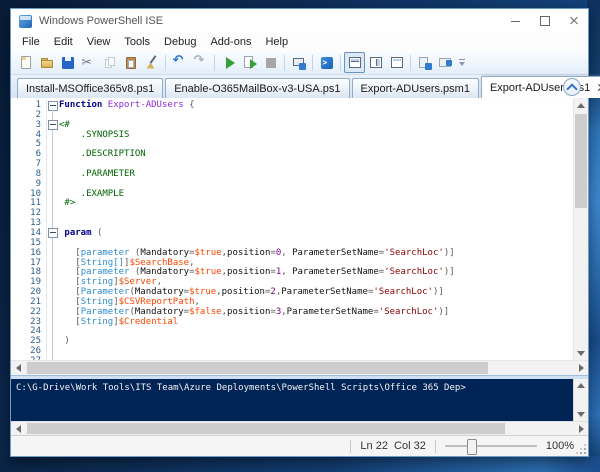 The image size is (600, 472). What do you see at coordinates (276, 42) in the screenshot?
I see `menu-help: Help` at bounding box center [276, 42].